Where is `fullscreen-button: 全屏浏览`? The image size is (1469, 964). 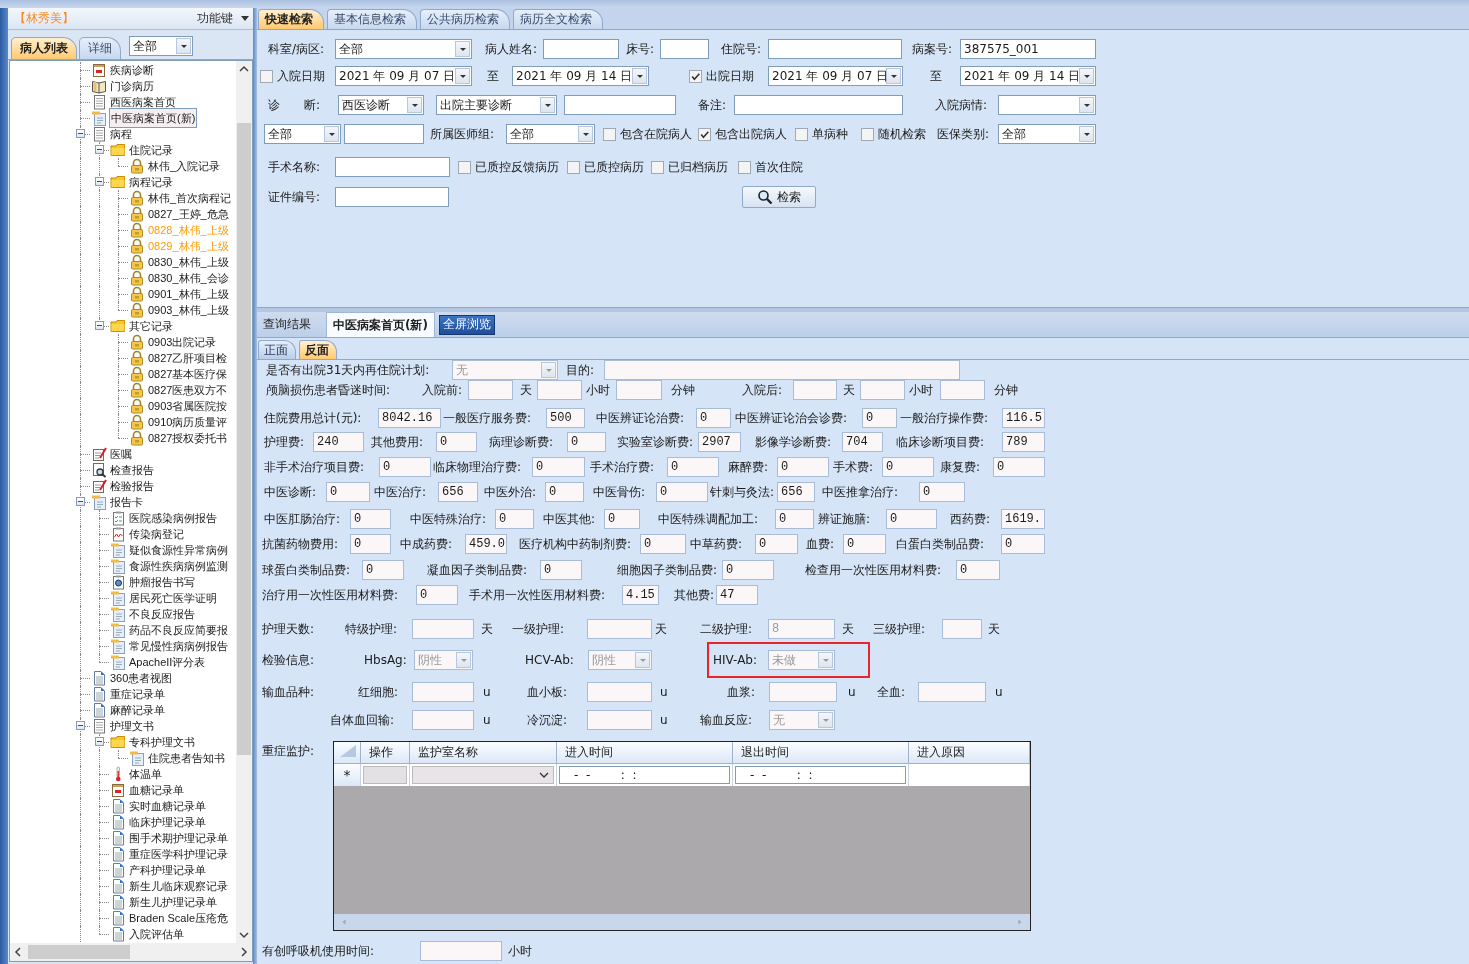
fullscreen-button: 全屏浏览 is located at coordinates (466, 324).